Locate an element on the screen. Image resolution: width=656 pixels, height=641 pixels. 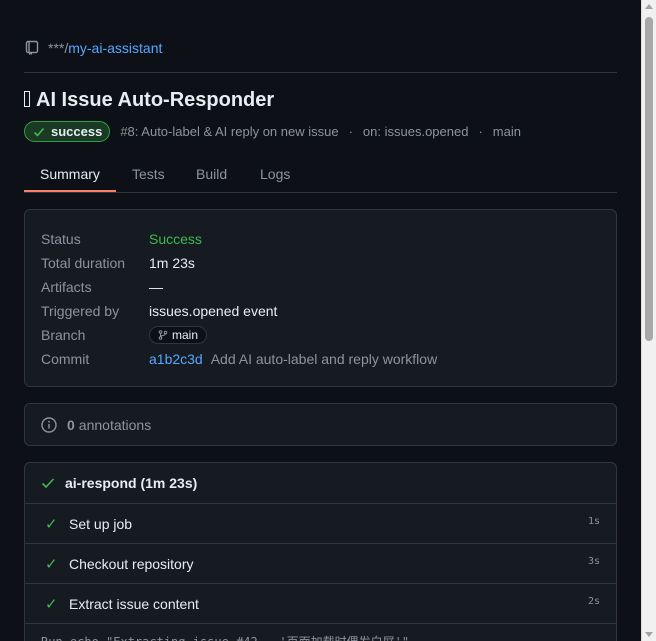
job-header: ai-respond (1m 23s) is located at coordinates (320, 483).